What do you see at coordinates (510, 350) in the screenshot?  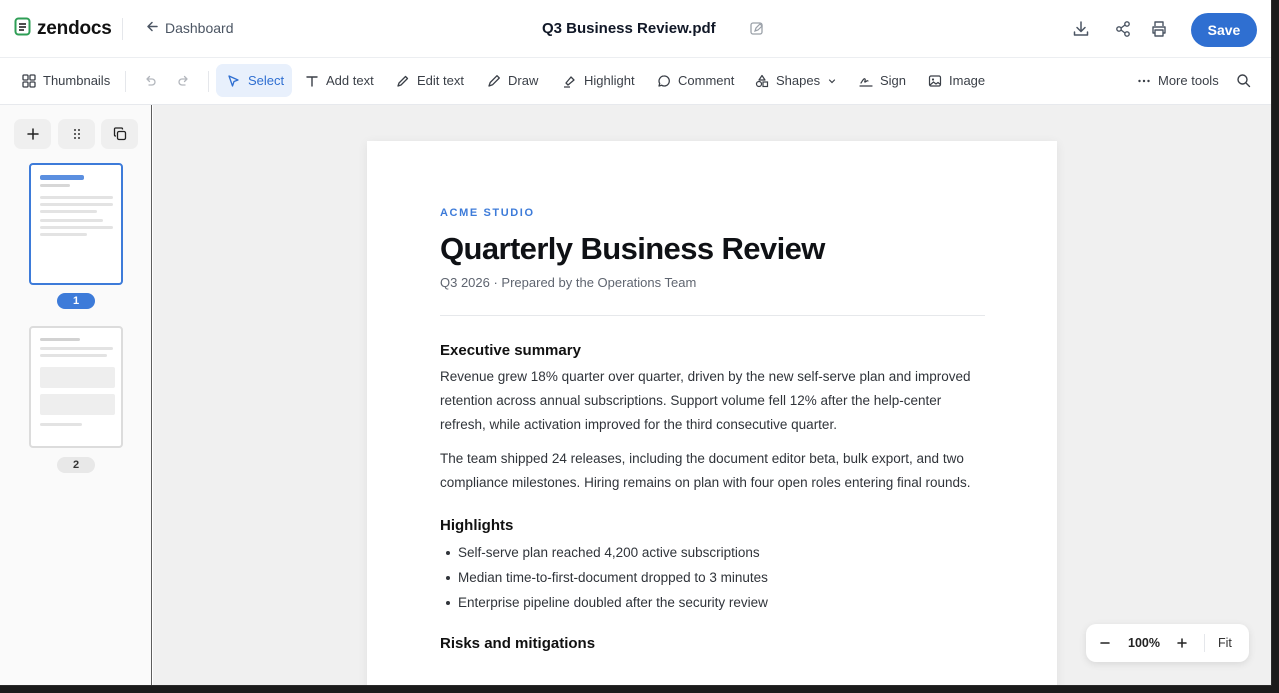 I see `section-heading: Executive summary` at bounding box center [510, 350].